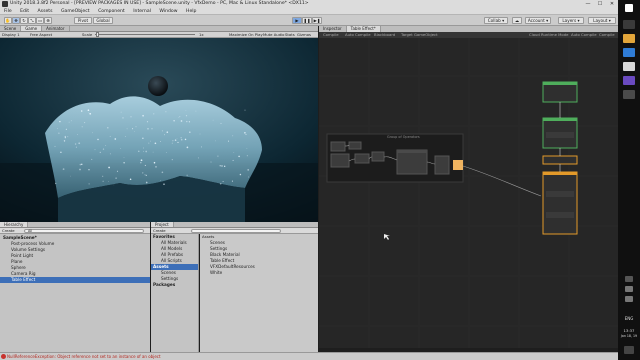 This screenshot has width=640, height=360. Describe the element at coordinates (588, 4) in the screenshot. I see `minimize-button: —` at that location.